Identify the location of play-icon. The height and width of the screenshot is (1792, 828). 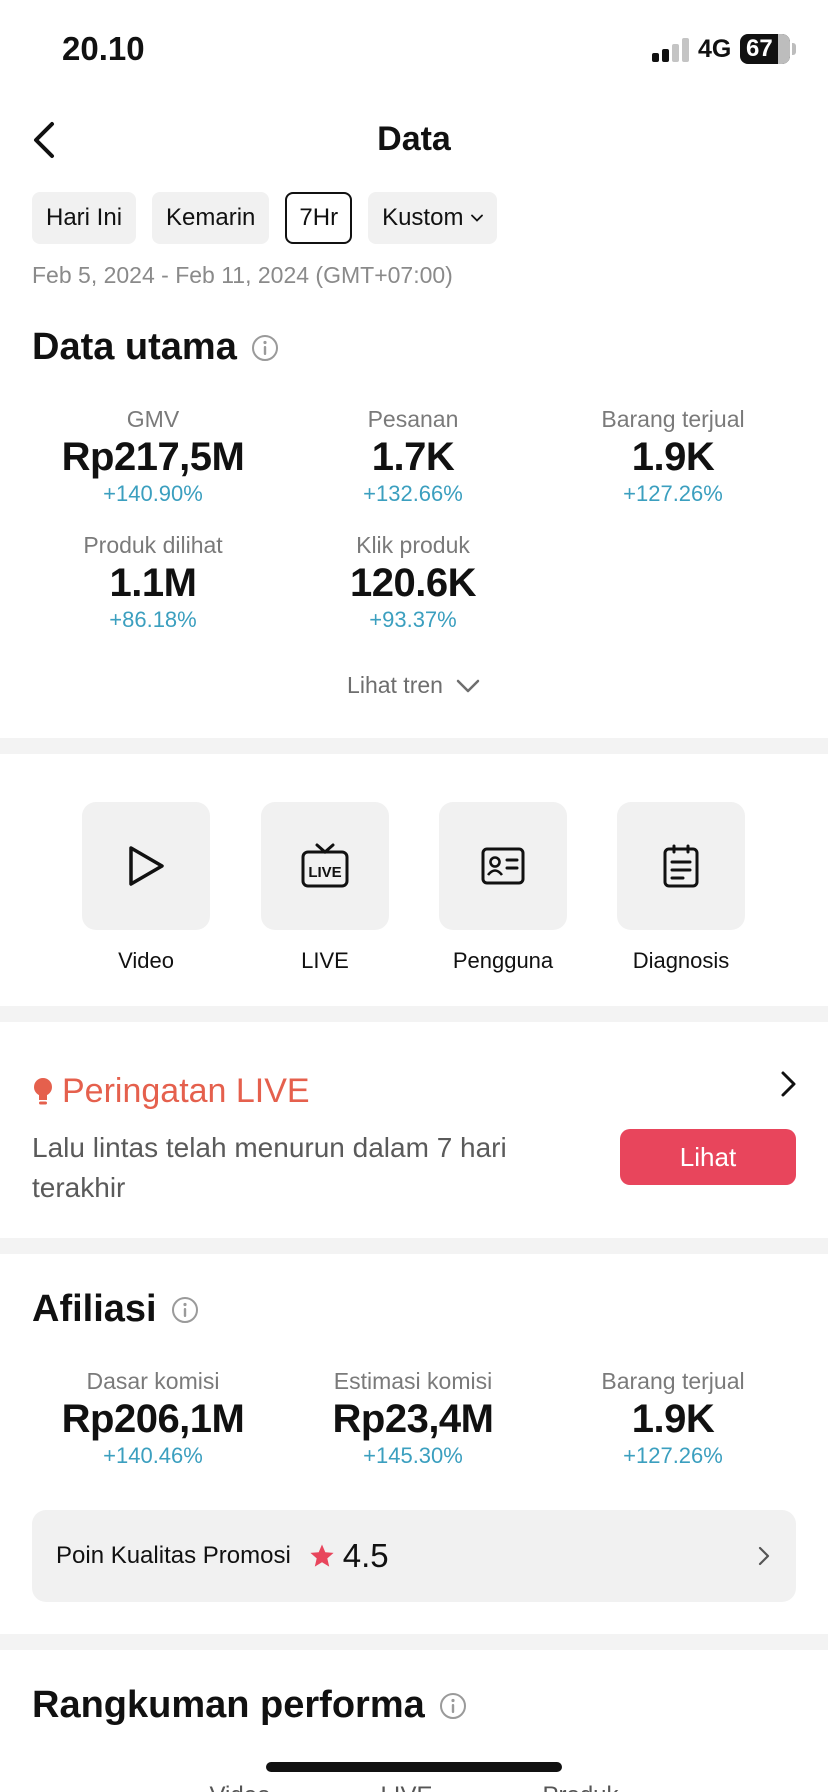
(146, 866).